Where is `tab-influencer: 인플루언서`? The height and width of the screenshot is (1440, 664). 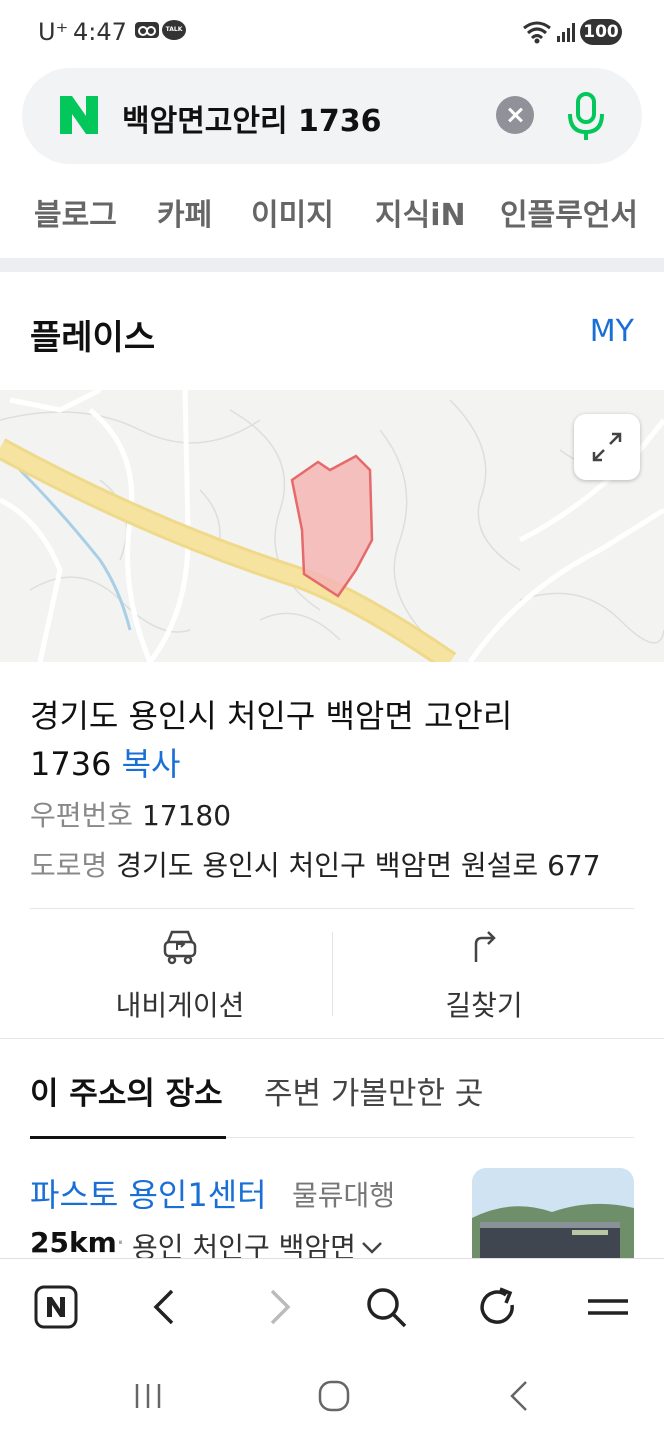
tab-influencer: 인플루언서 is located at coordinates (569, 212).